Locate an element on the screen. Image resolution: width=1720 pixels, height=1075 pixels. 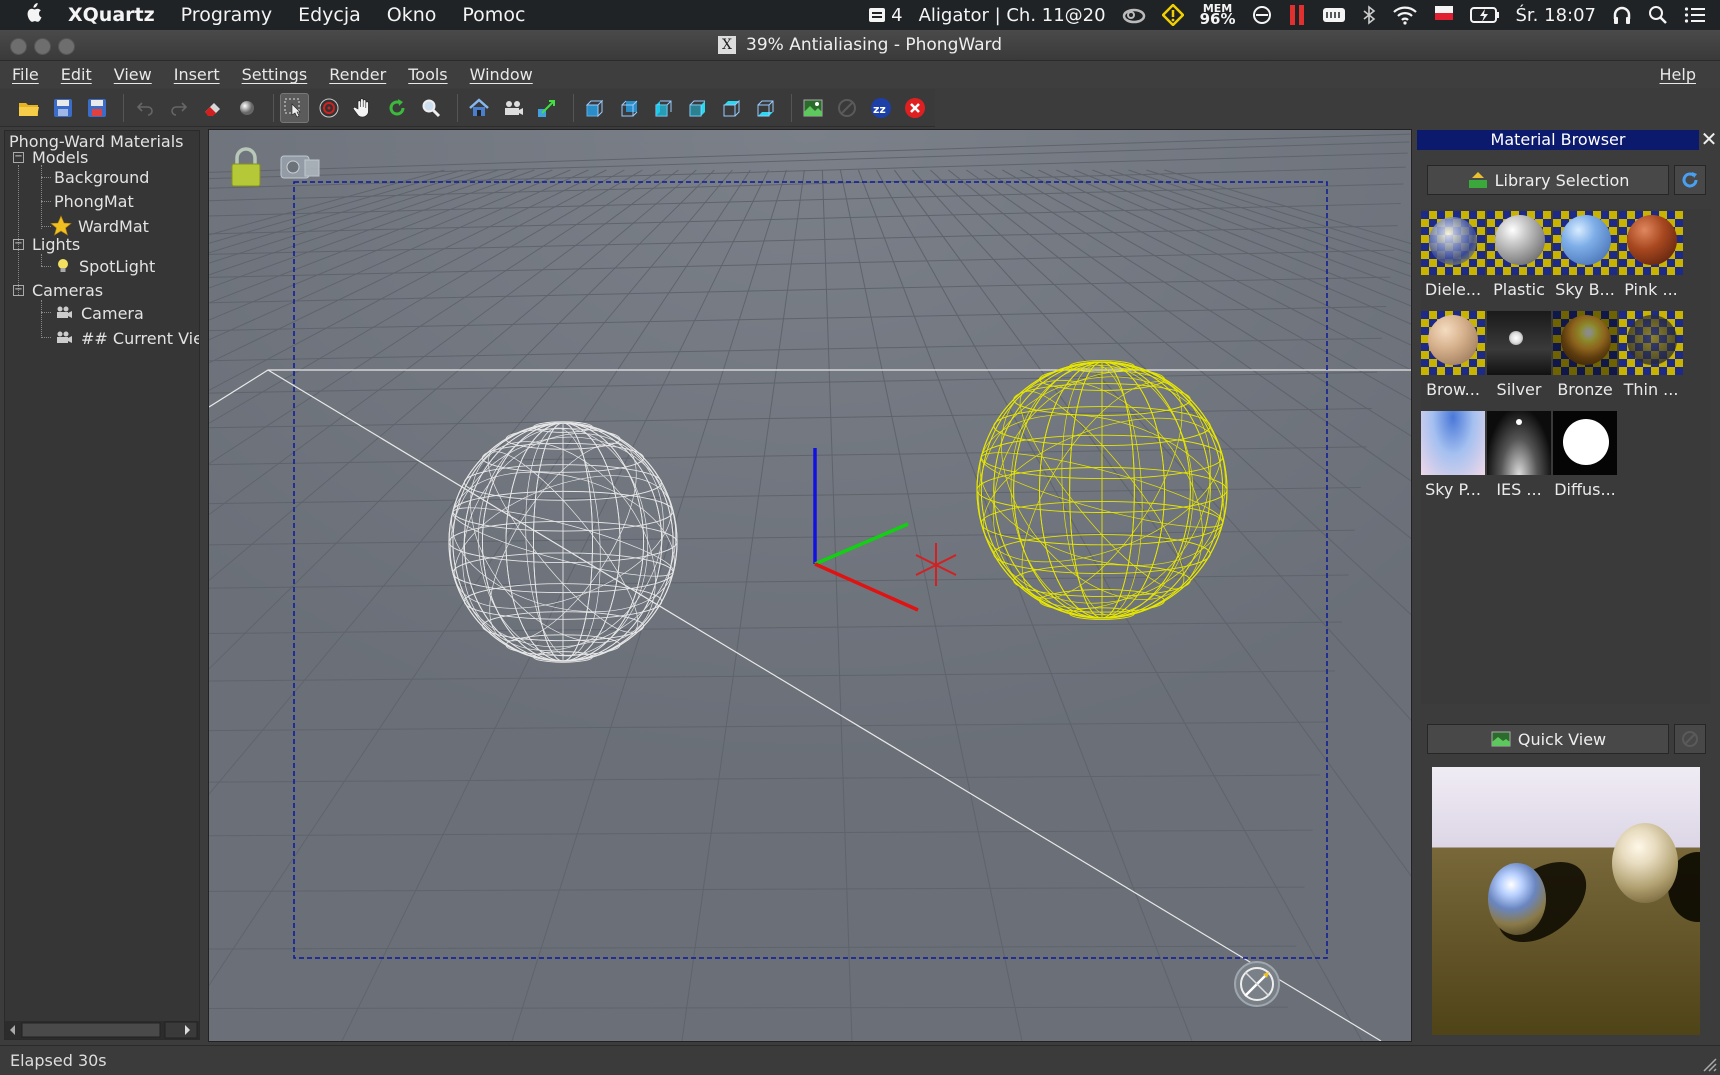
window-close-button is located at coordinates (18, 46).